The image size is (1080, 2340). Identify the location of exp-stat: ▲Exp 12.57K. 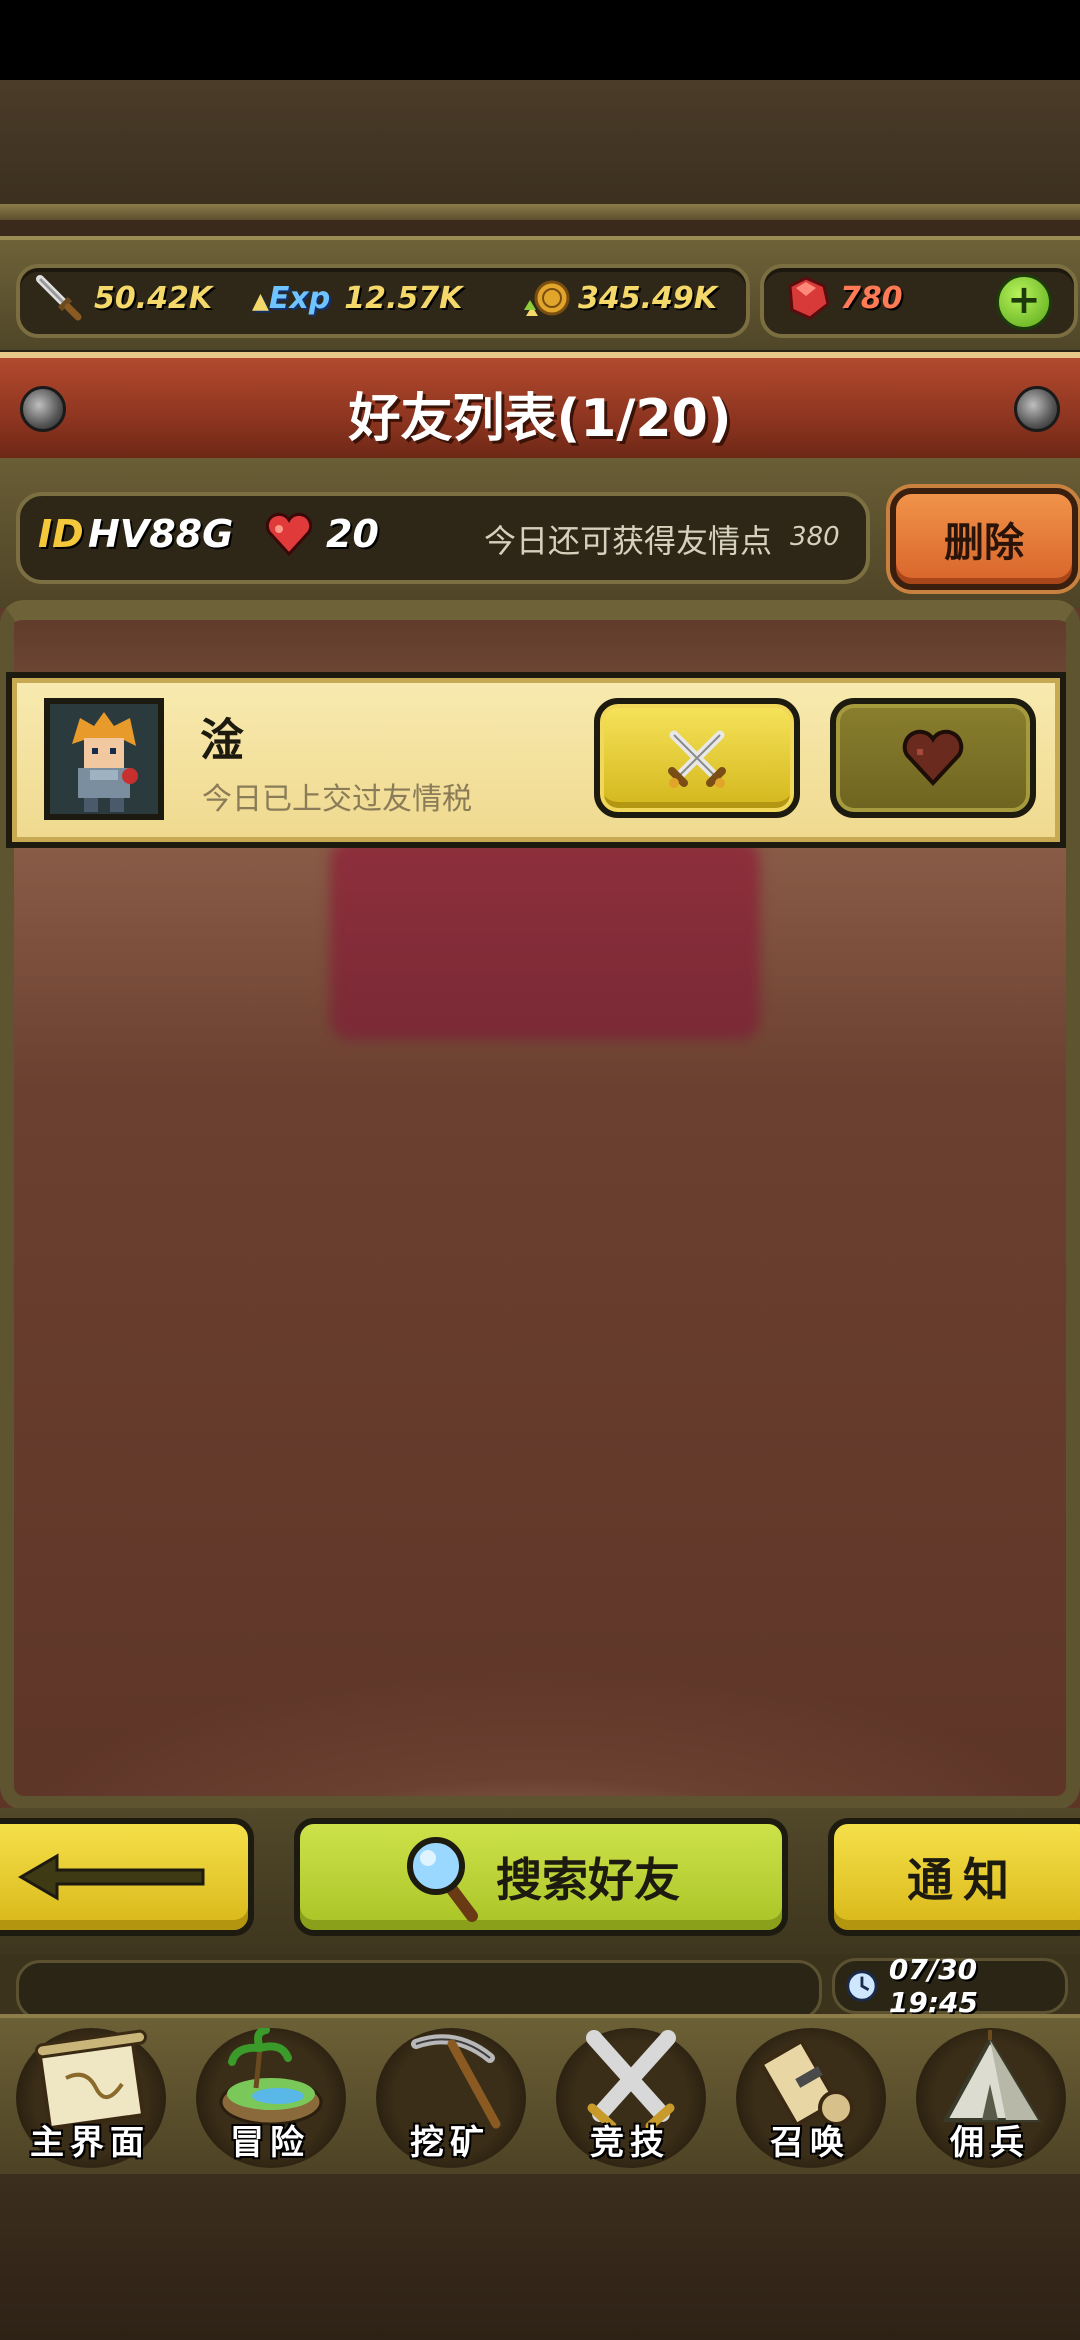
(357, 298).